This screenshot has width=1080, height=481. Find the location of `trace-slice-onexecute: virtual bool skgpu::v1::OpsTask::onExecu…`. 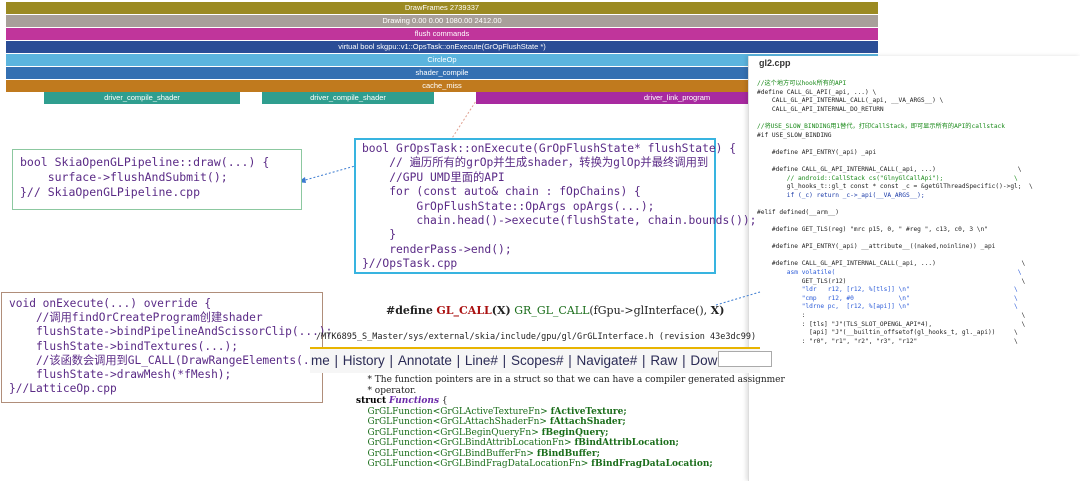

trace-slice-onexecute: virtual bool skgpu::v1::OpsTask::onExecu… is located at coordinates (442, 47).